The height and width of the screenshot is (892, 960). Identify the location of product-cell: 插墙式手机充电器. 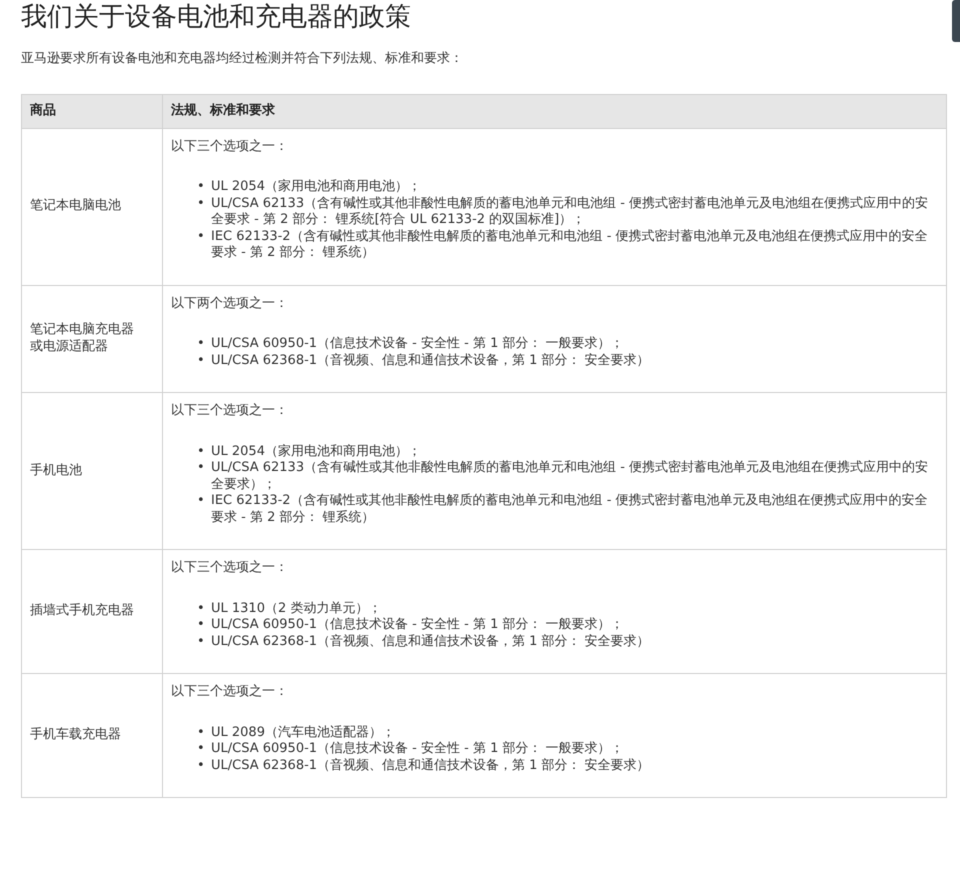
(92, 612).